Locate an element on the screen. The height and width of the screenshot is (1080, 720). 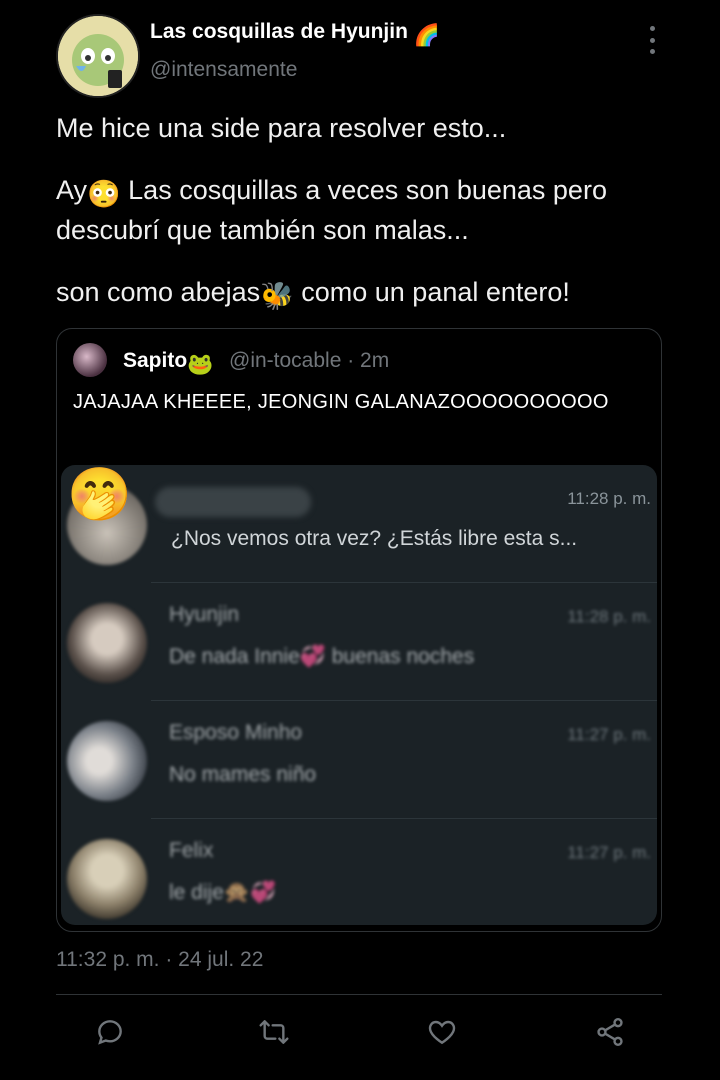
action-bar is located at coordinates (359, 1032).